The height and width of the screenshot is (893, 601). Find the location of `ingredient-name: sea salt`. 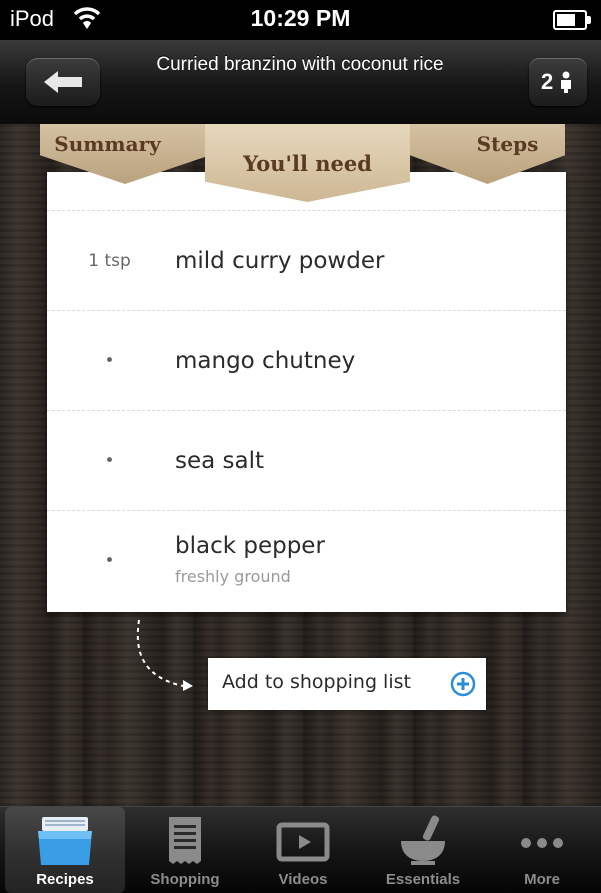

ingredient-name: sea salt is located at coordinates (220, 461).